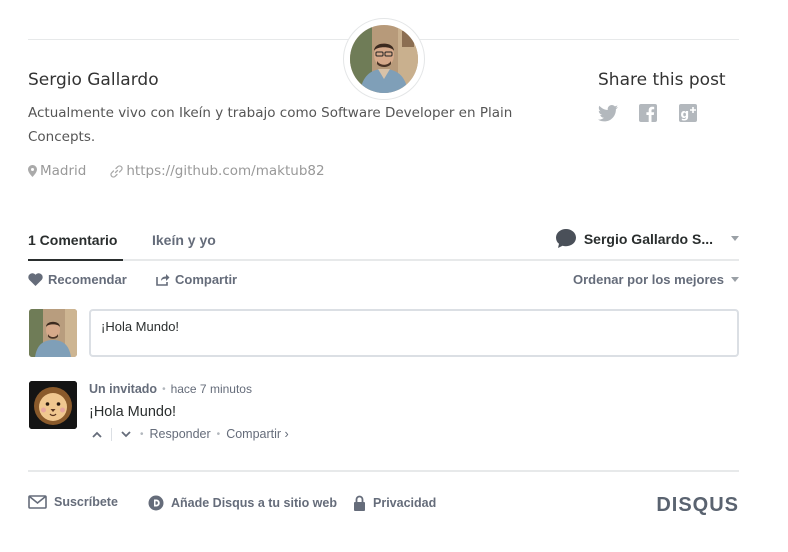 The height and width of the screenshot is (552, 788). Describe the element at coordinates (35, 279) in the screenshot. I see `heart-icon` at that location.